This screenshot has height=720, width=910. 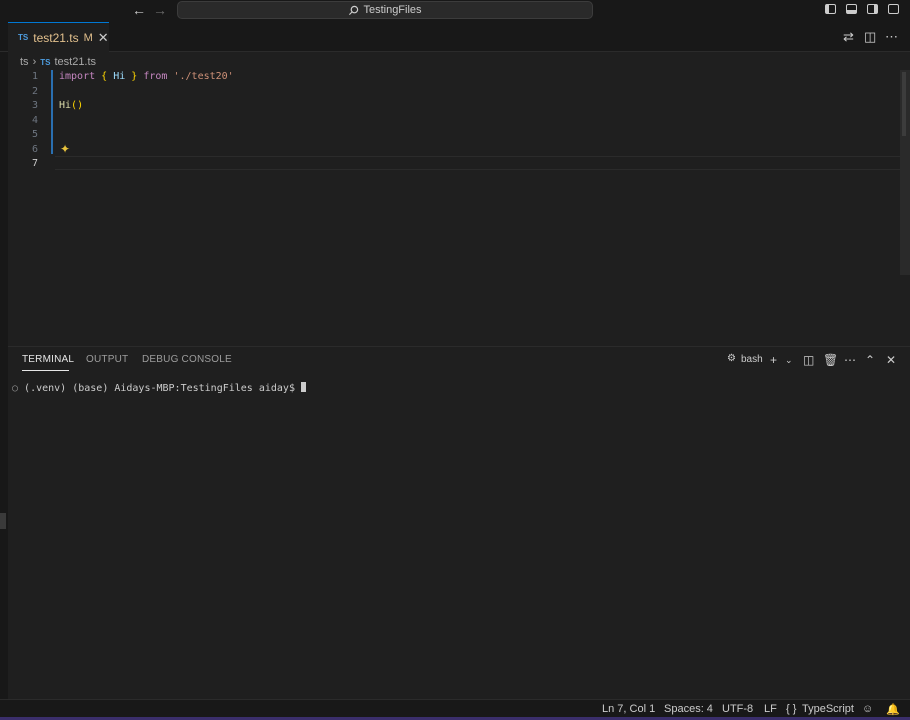 I want to click on split-terminal-icon: ◫, so click(x=808, y=360).